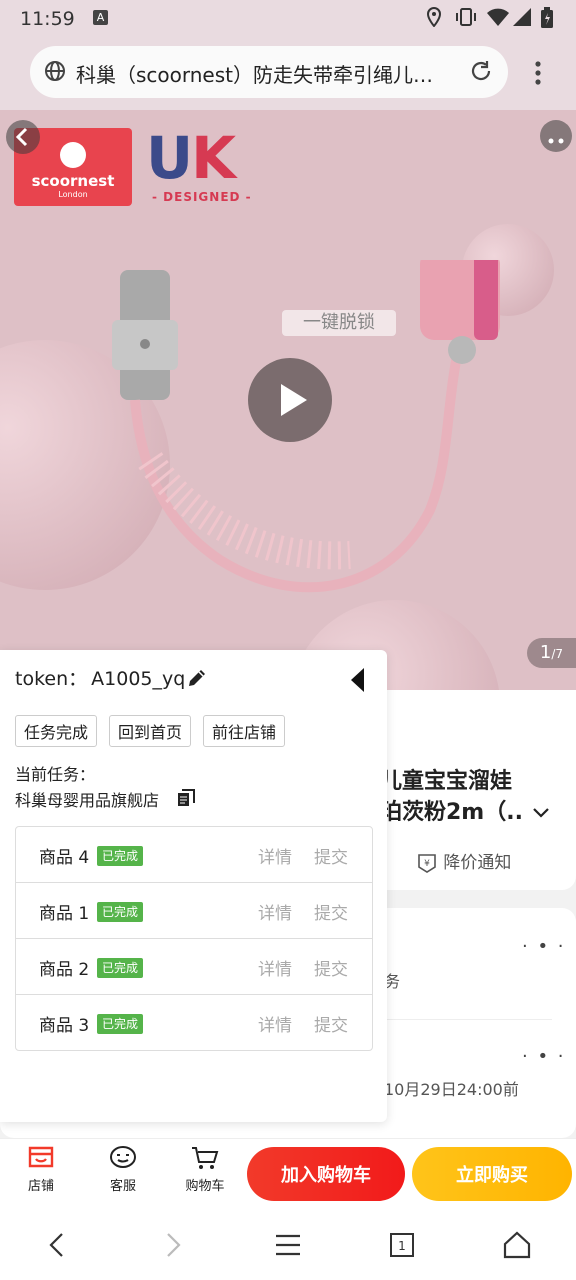 The image size is (576, 1280). I want to click on product-title-line1: 儿童宝宝溜娃, so click(446, 781).